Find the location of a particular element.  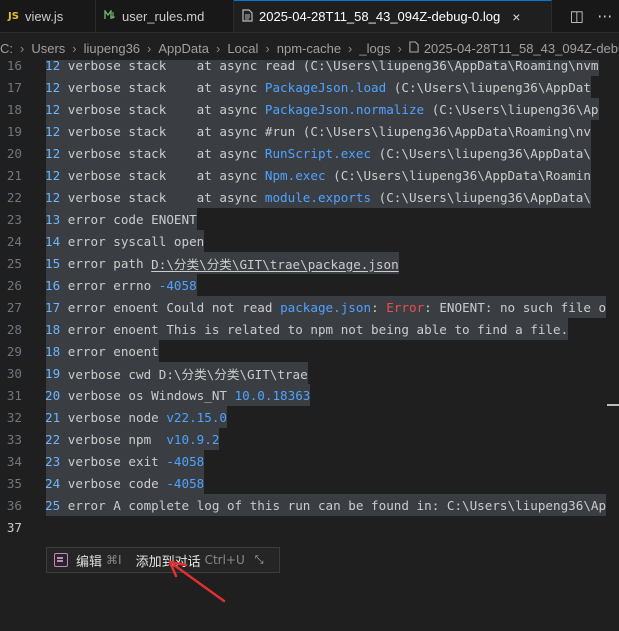

line-number: 28 is located at coordinates (14, 329).